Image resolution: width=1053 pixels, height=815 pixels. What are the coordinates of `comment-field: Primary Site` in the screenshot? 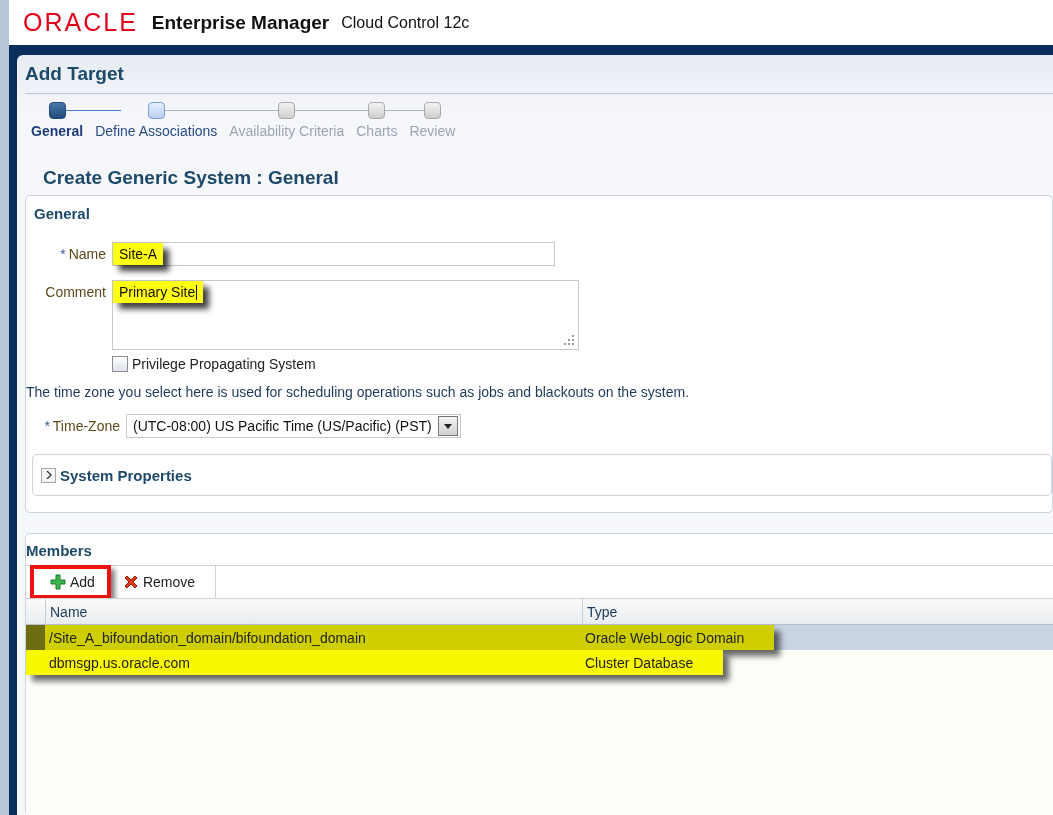 It's located at (345, 315).